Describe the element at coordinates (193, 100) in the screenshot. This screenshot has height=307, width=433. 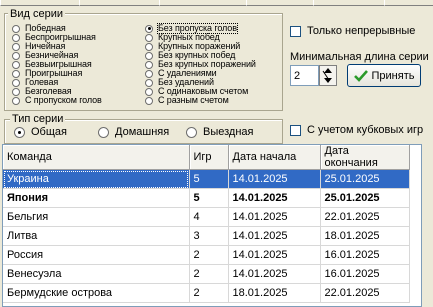
I see `series-kind-option-label: С разным счетом` at that location.